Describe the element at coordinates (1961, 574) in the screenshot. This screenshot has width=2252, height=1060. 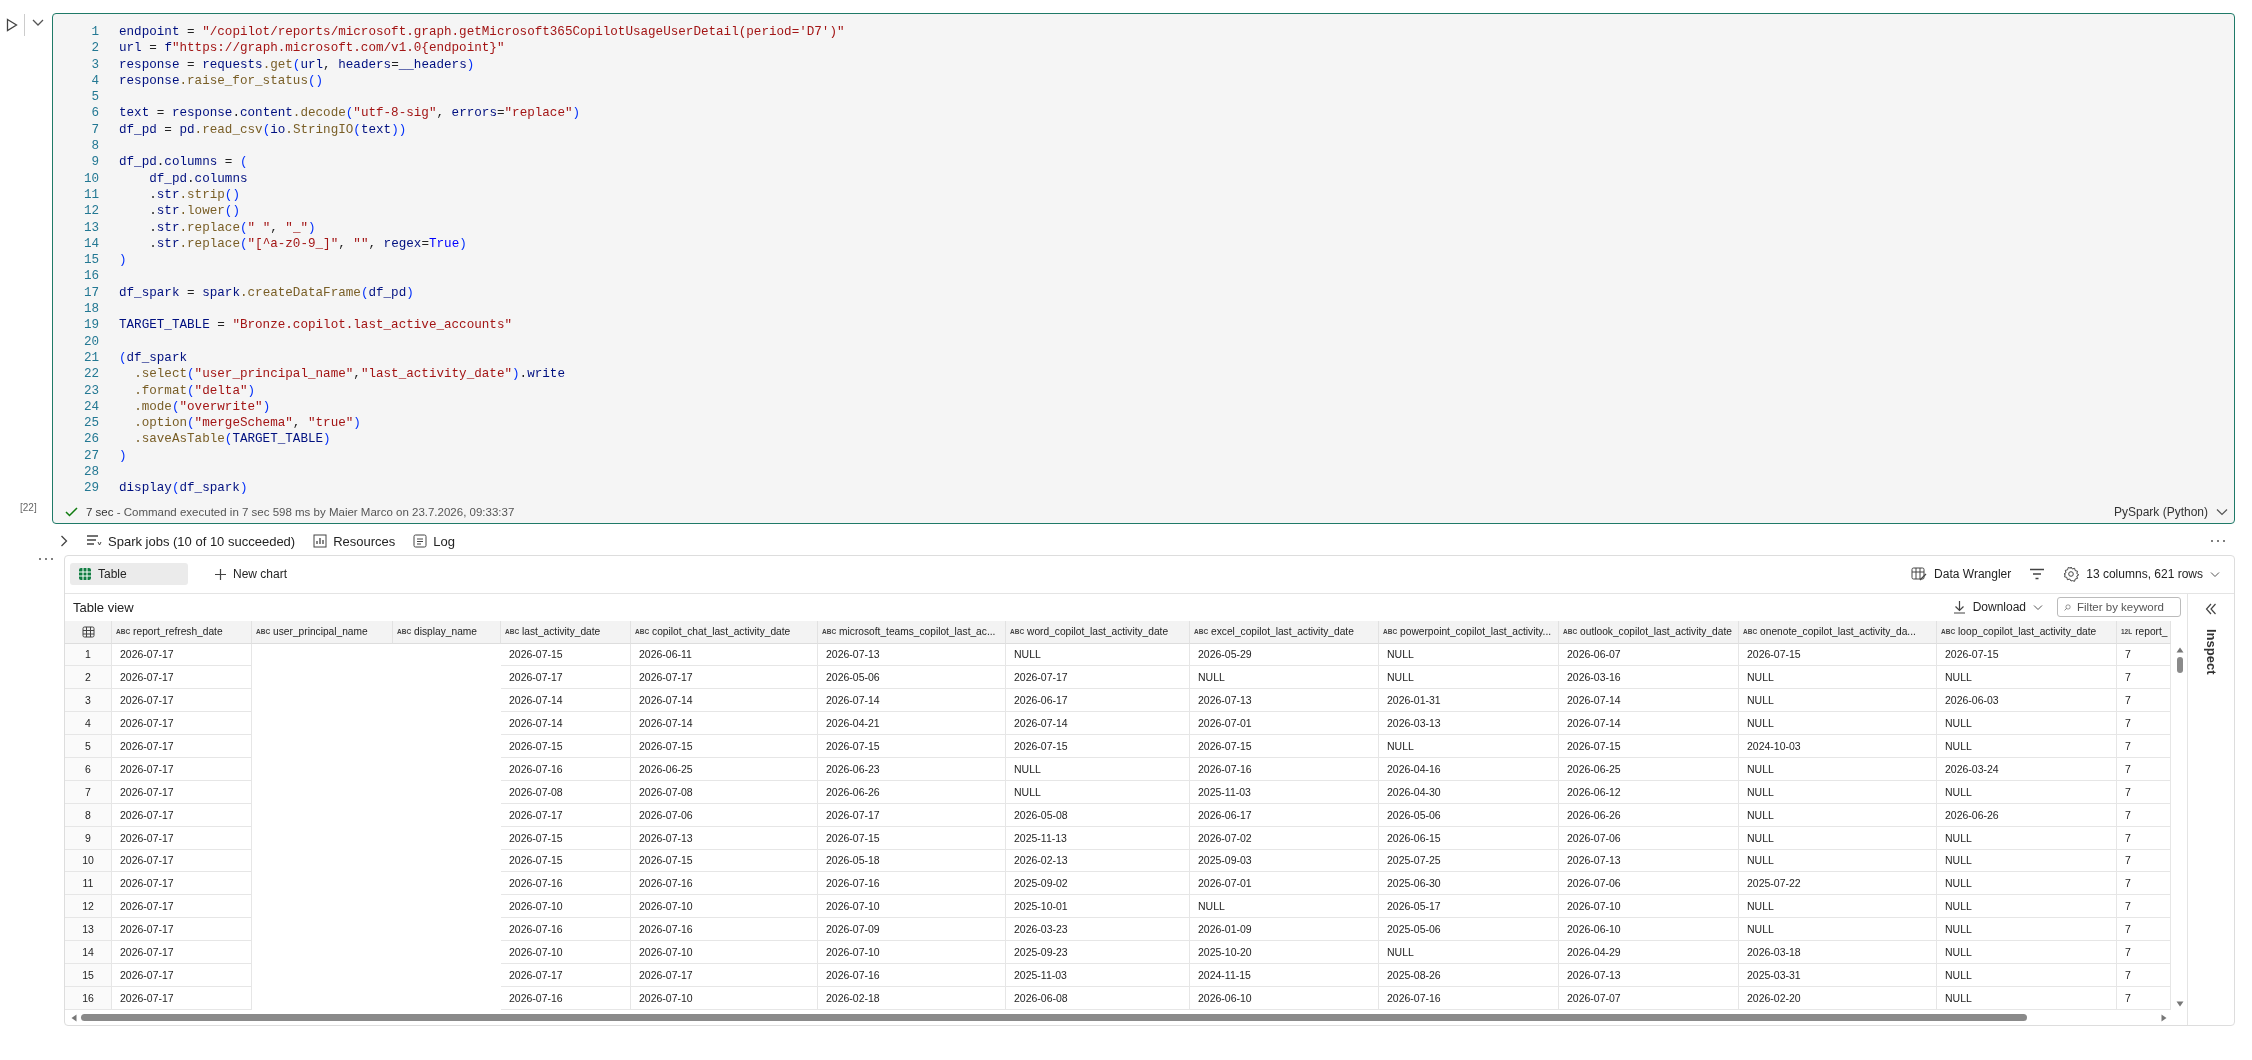
I see `data-wrangler-button: Data Wrangler` at that location.